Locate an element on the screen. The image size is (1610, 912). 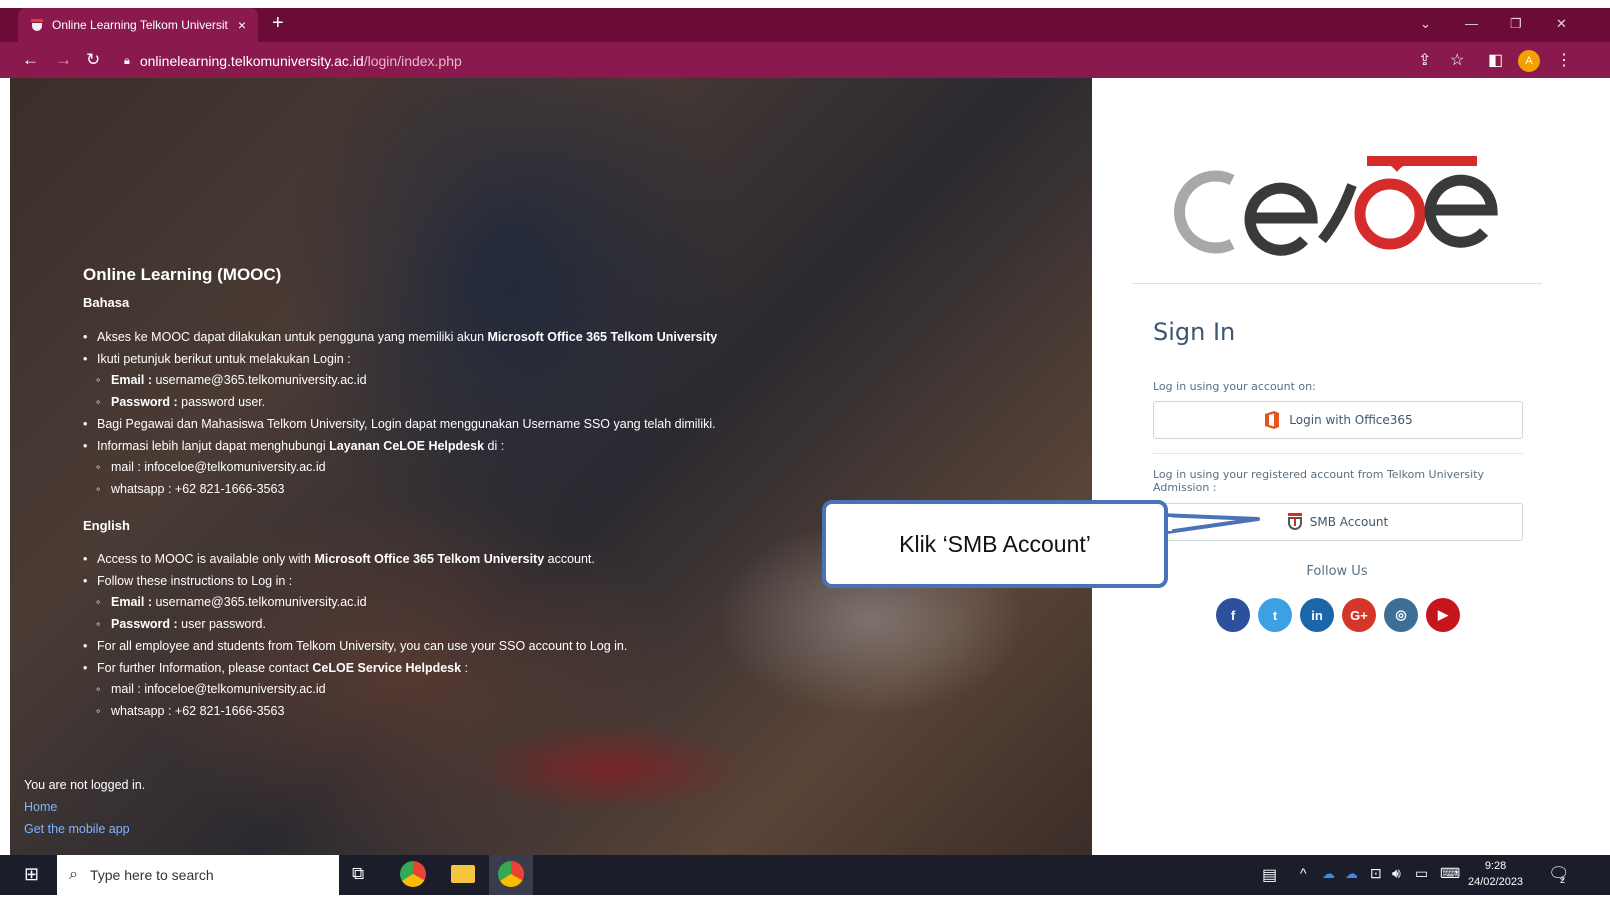
instruction-text-suffix: password user. is located at coordinates (221, 402).